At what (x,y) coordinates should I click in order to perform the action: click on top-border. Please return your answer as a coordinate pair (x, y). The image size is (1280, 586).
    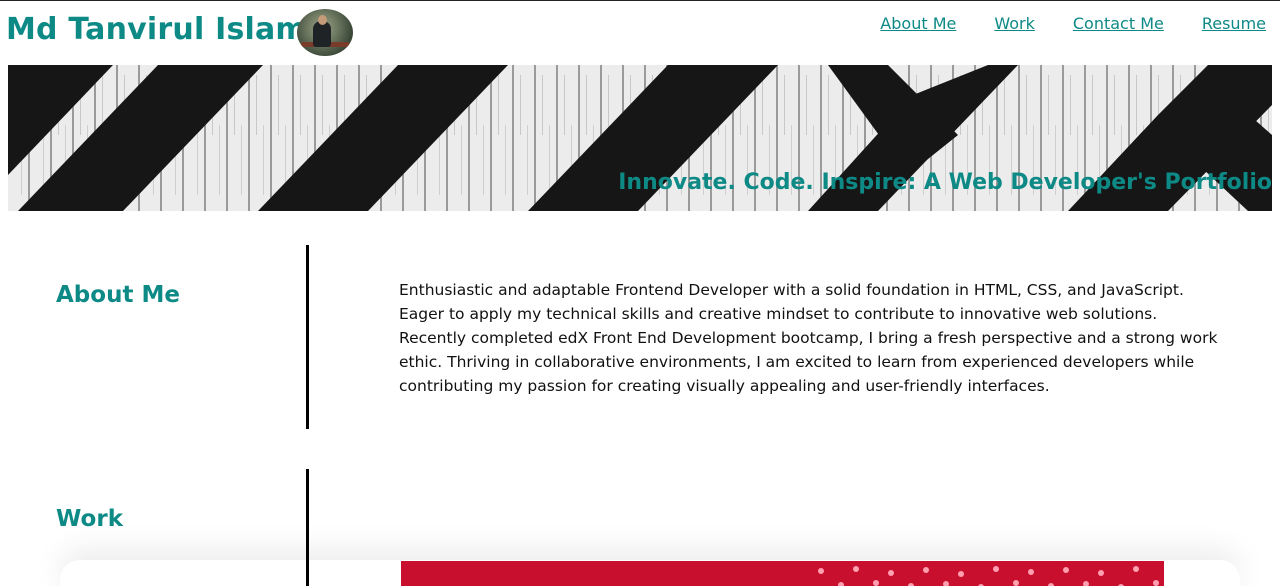
    Looking at the image, I should click on (640, 0).